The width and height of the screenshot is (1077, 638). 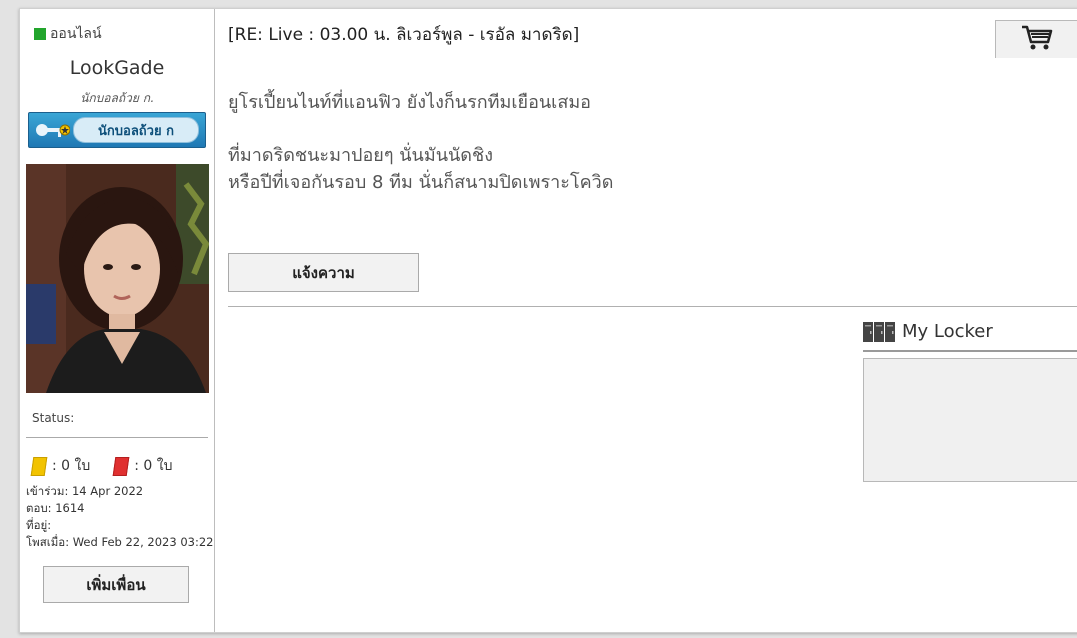 I want to click on status-label: Status:, so click(x=53, y=418).